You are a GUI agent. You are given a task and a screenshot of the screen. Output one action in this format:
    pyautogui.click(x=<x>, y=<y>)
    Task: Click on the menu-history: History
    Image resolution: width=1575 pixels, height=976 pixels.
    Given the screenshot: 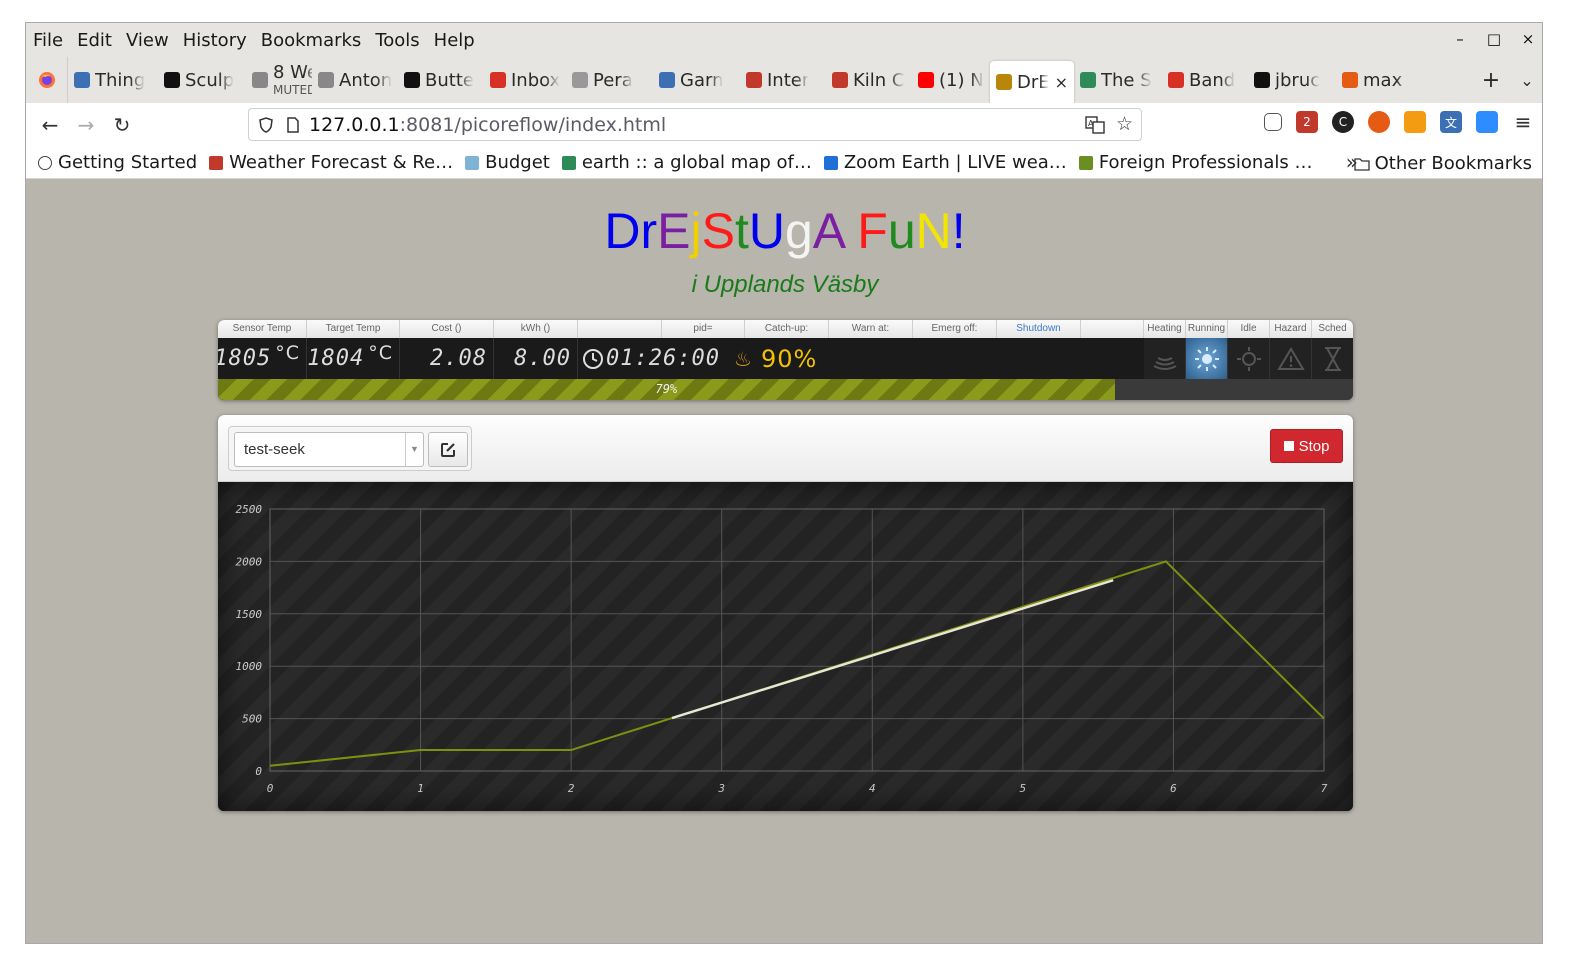 What is the action you would take?
    pyautogui.click(x=215, y=40)
    